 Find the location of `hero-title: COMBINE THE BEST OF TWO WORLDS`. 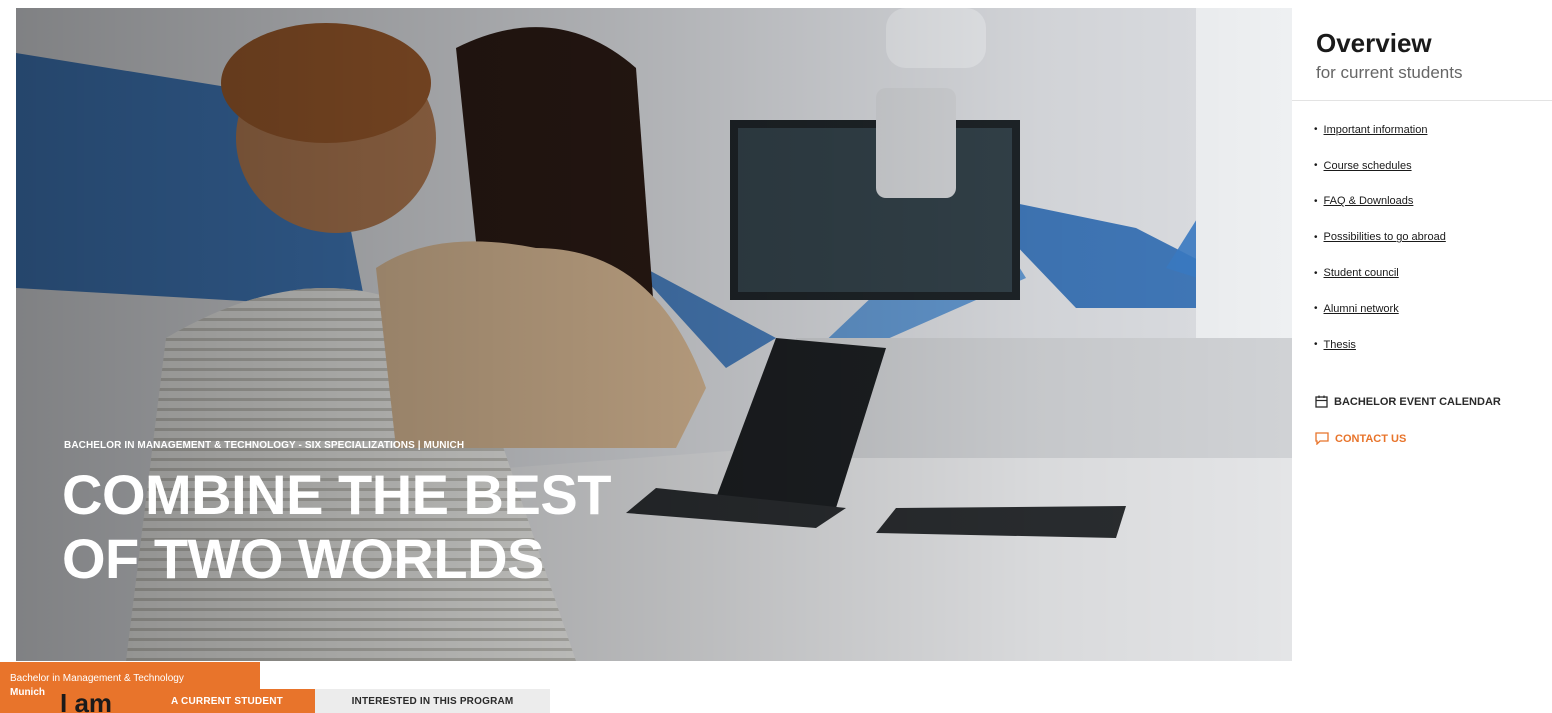

hero-title: COMBINE THE BEST OF TWO WORLDS is located at coordinates (412, 527).